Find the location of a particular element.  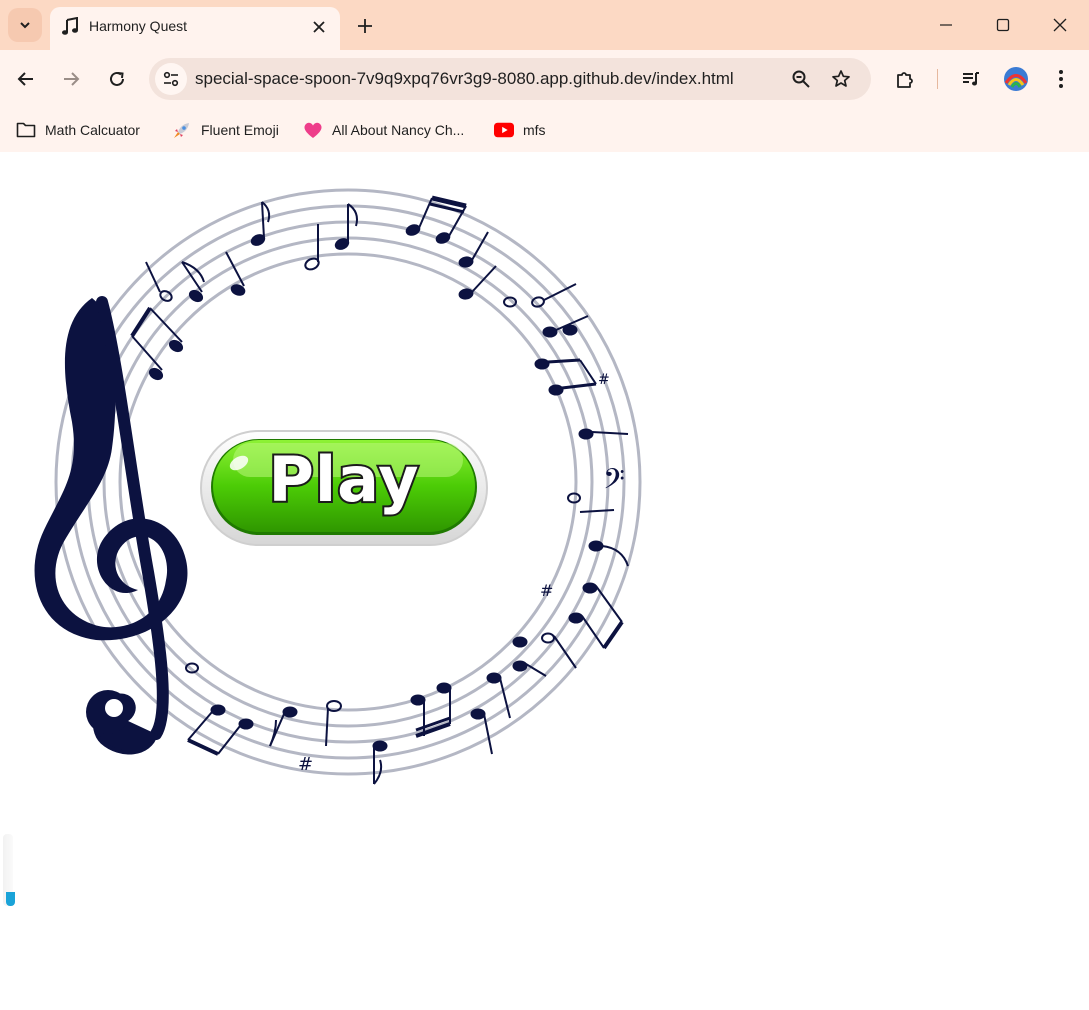

loading-progress-fill is located at coordinates (10, 899).